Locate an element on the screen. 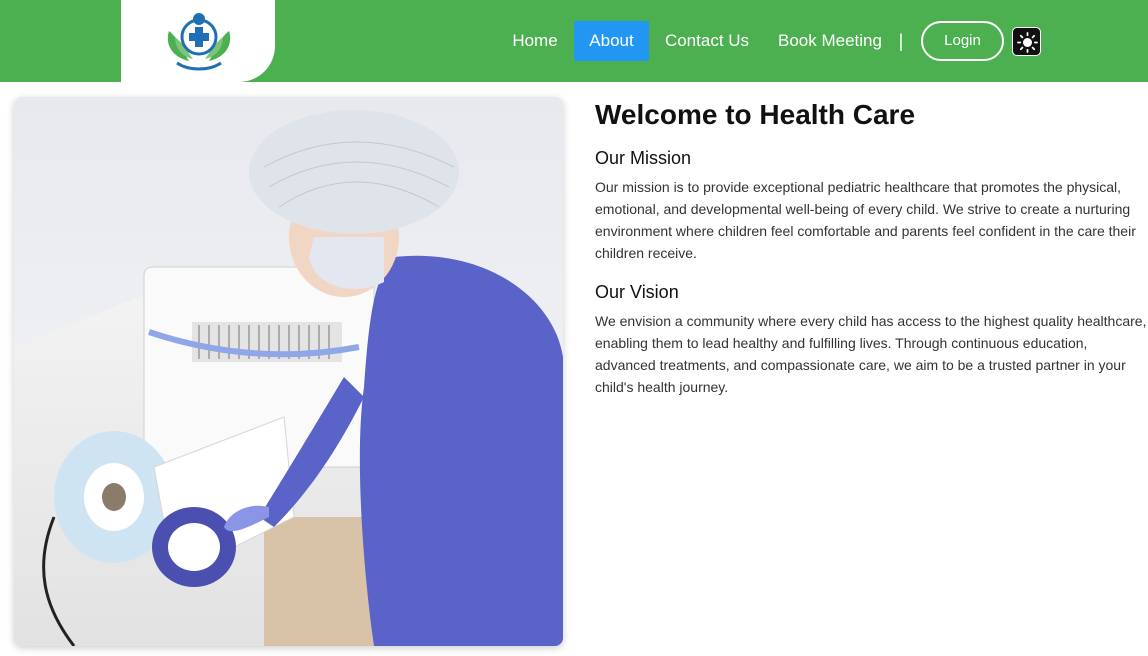 The image size is (1148, 656). vision-heading: Our Vision is located at coordinates (637, 292).